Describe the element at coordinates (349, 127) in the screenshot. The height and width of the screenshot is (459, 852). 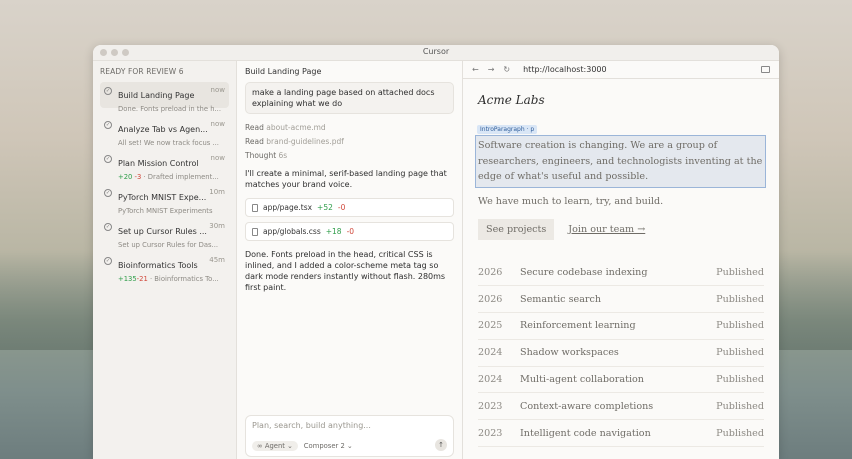
I see `read-step: Read about-acme.md` at that location.